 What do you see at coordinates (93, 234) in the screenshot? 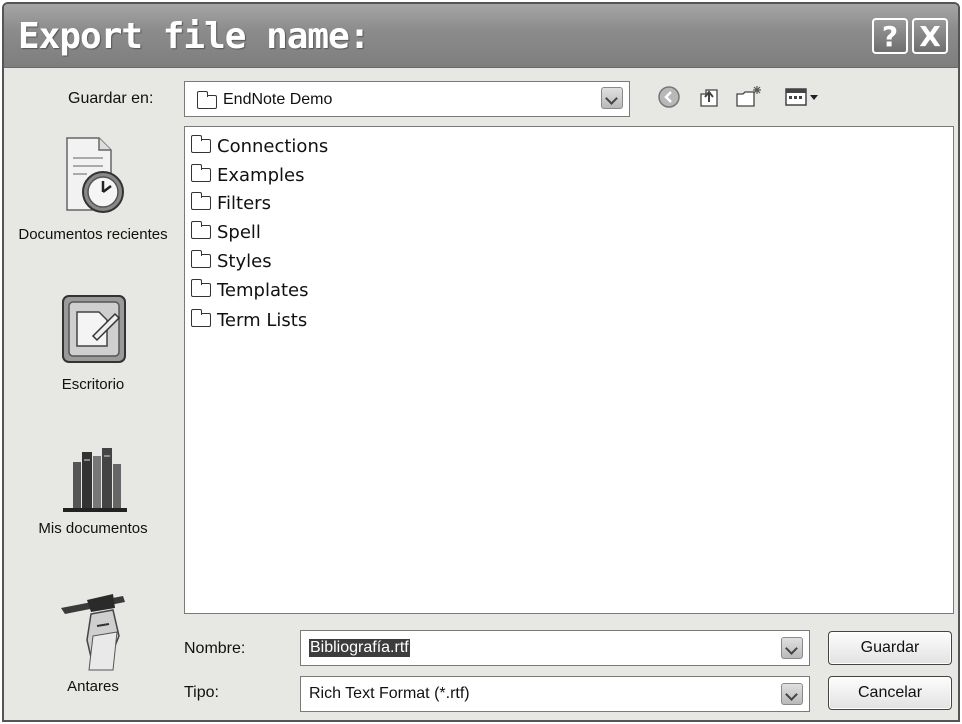
I see `place-label: Documentos recientes` at bounding box center [93, 234].